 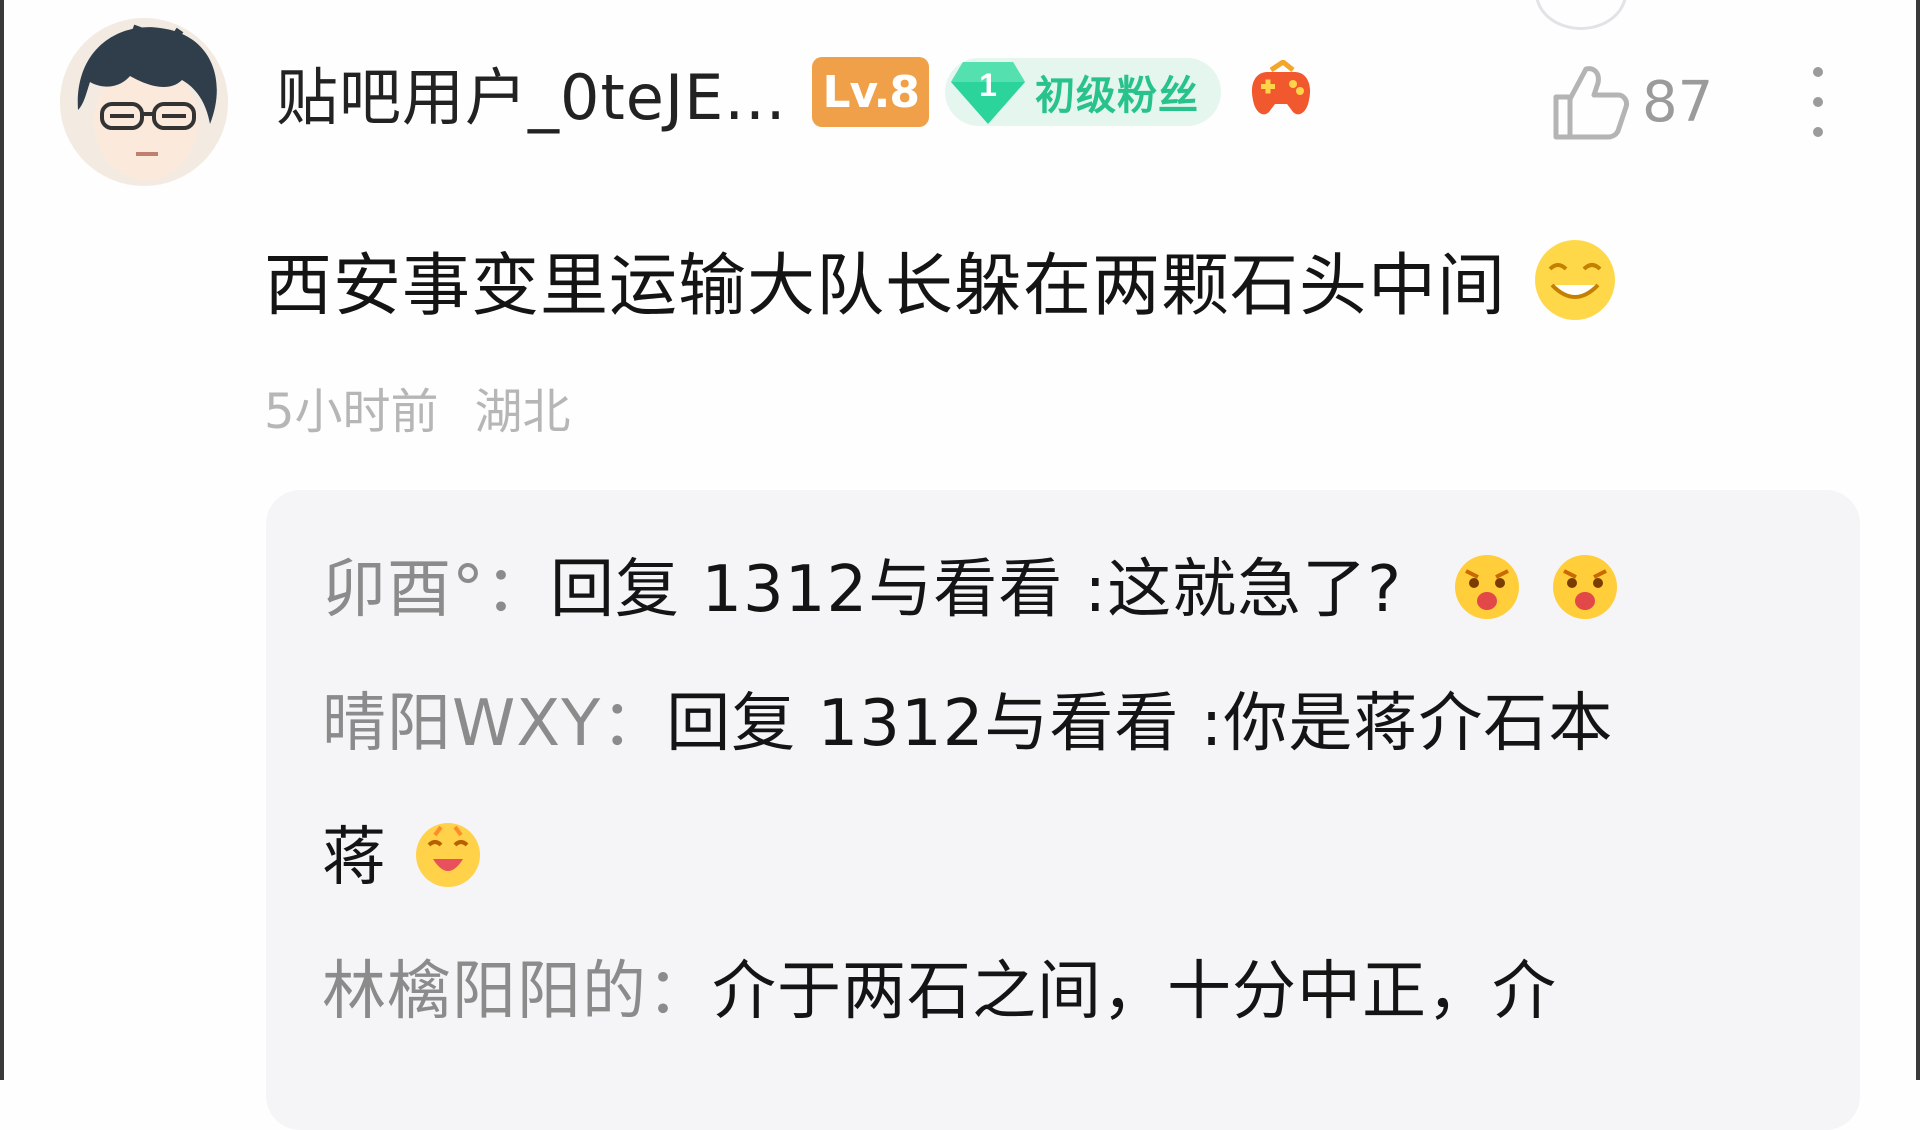 What do you see at coordinates (494, 718) in the screenshot?
I see `reply-author: 晴阳WXY：` at bounding box center [494, 718].